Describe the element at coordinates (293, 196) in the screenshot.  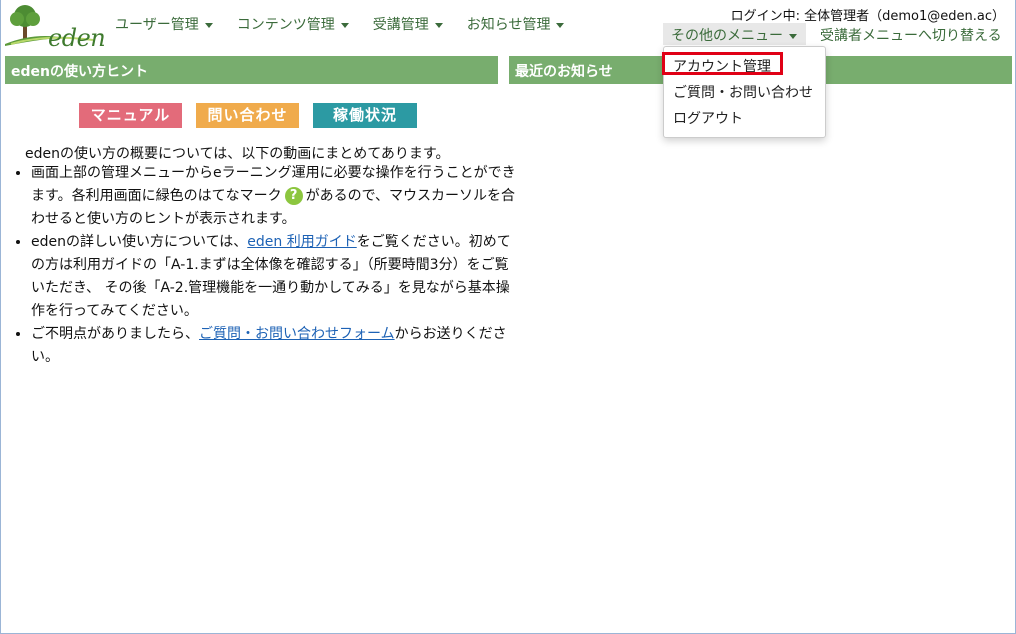
I see `help-question-icon: ?` at that location.